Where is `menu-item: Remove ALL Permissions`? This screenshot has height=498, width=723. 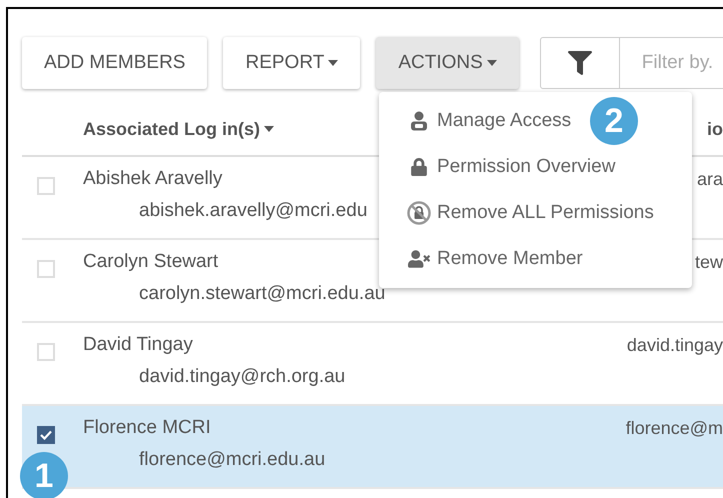
menu-item: Remove ALL Permissions is located at coordinates (530, 213).